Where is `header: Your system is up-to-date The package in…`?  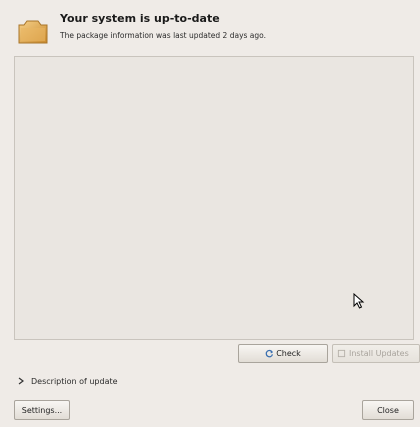
header: Your system is up-to-date The package in… is located at coordinates (214, 30).